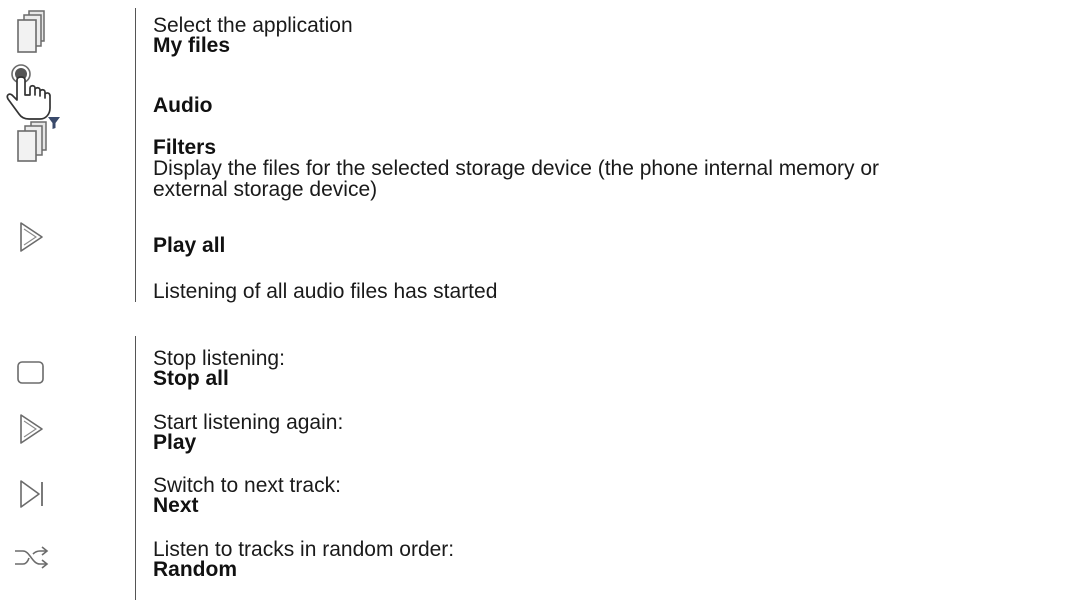  Describe the element at coordinates (38, 139) in the screenshot. I see `filter-files-icon` at that location.